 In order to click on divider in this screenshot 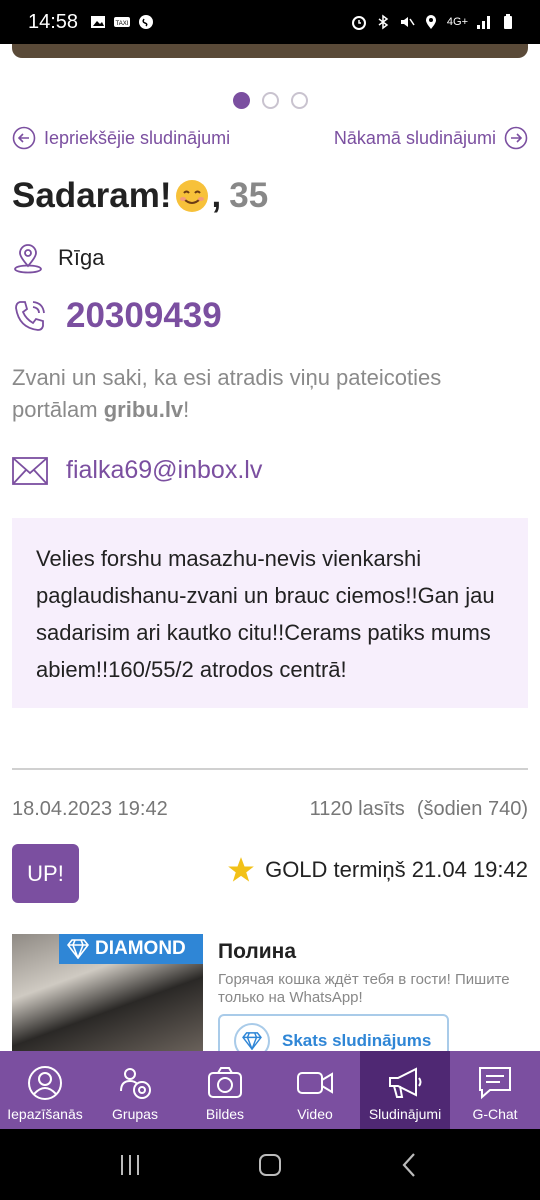, I will do `click(270, 769)`.